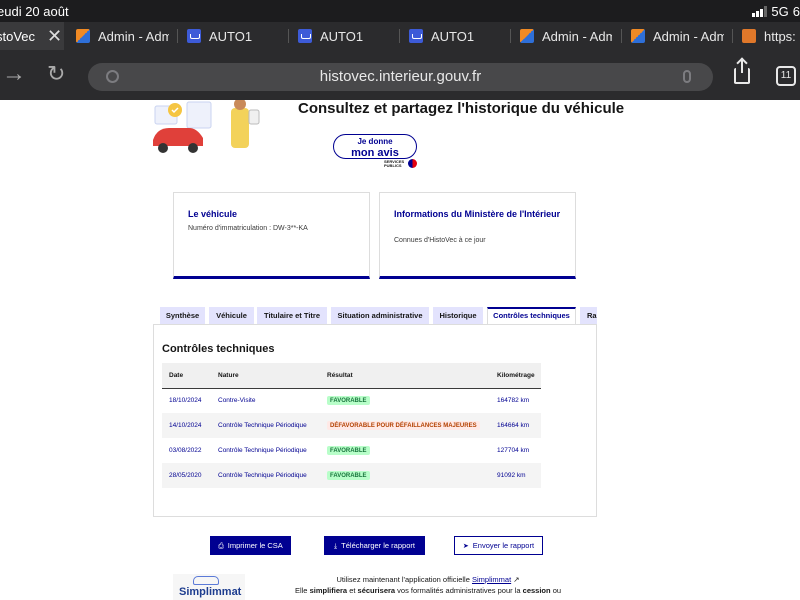  What do you see at coordinates (513, 401) in the screenshot?
I see `cell-mileage: 164782 km` at bounding box center [513, 401].